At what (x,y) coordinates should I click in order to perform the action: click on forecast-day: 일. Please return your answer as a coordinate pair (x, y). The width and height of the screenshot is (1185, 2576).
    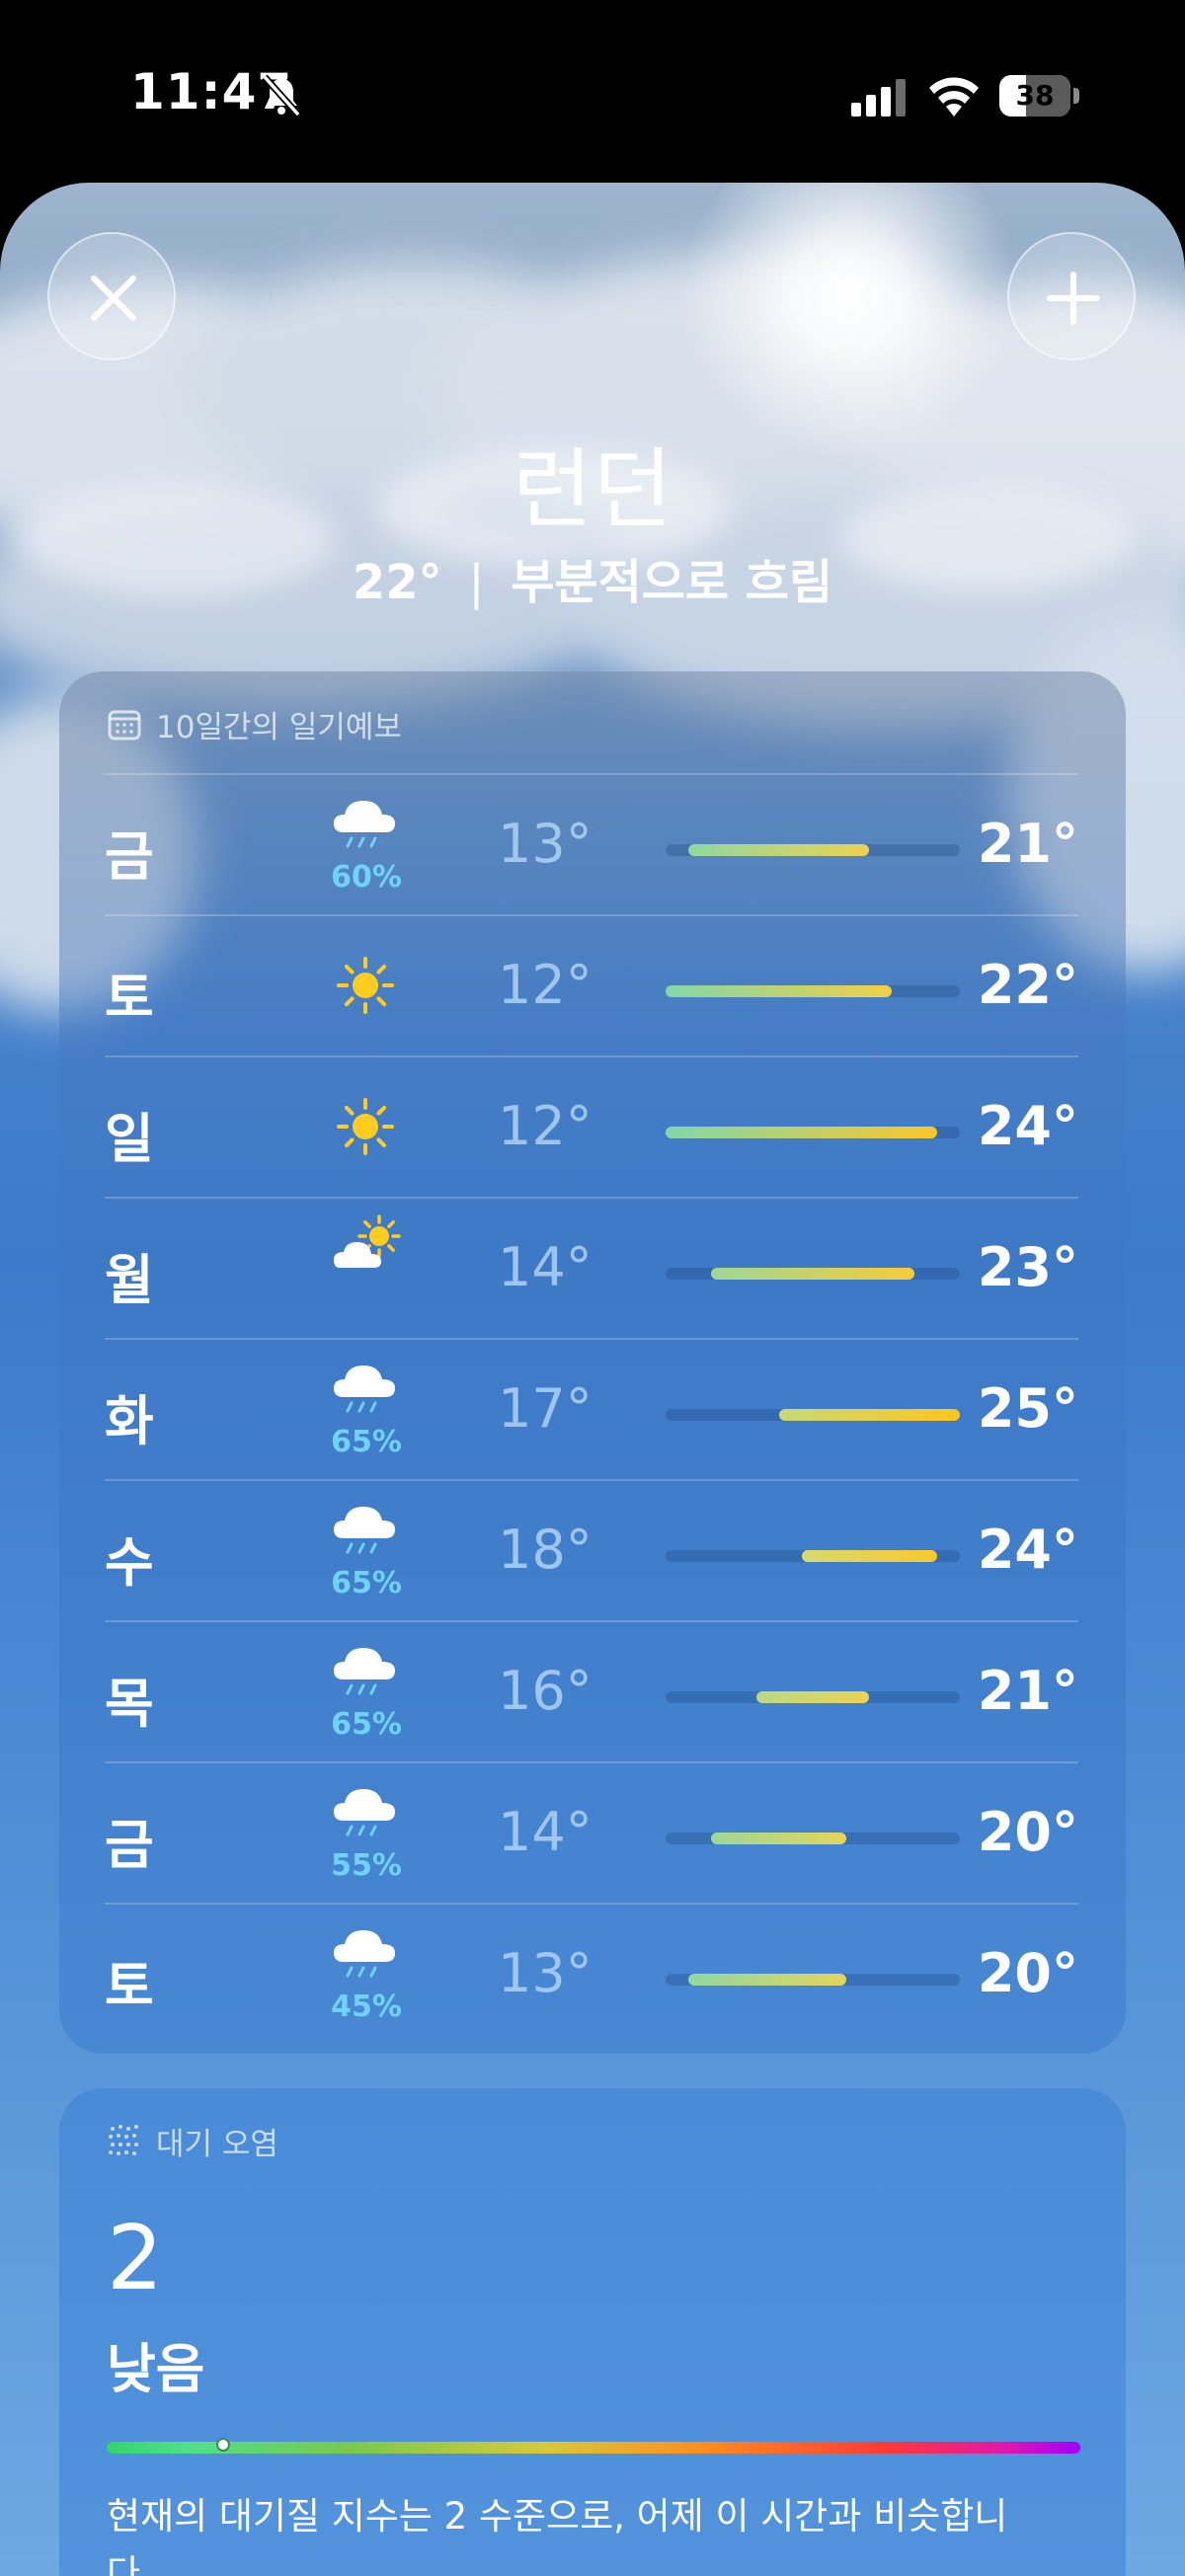
    Looking at the image, I should click on (129, 1139).